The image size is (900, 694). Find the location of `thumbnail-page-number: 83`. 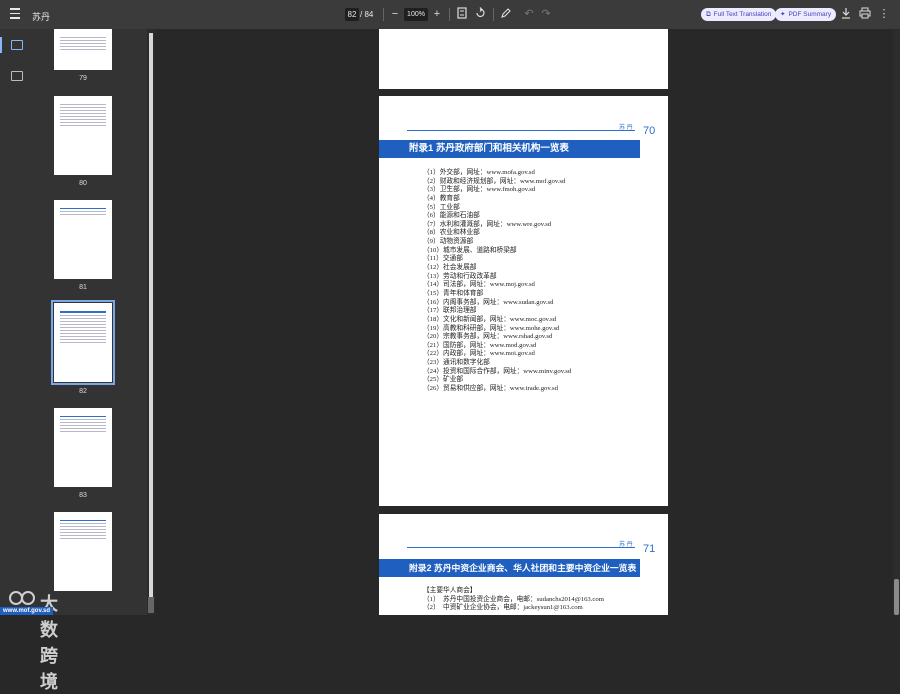

thumbnail-page-number: 83 is located at coordinates (83, 495).